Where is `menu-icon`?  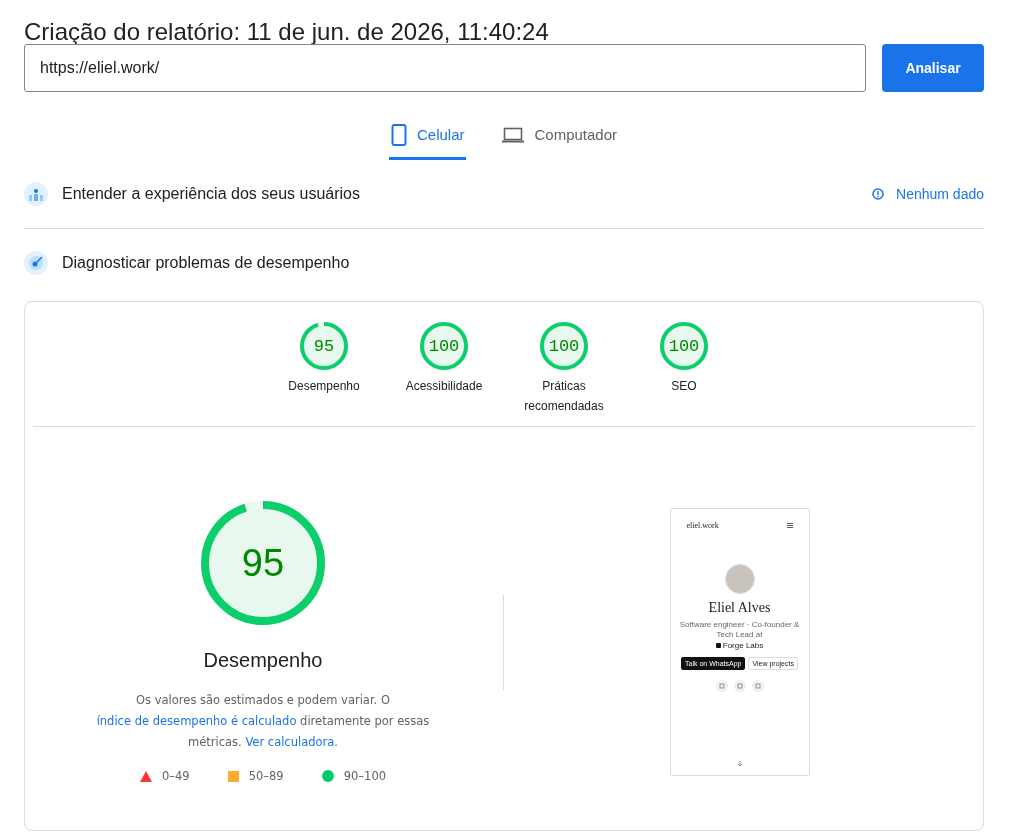 menu-icon is located at coordinates (789, 525).